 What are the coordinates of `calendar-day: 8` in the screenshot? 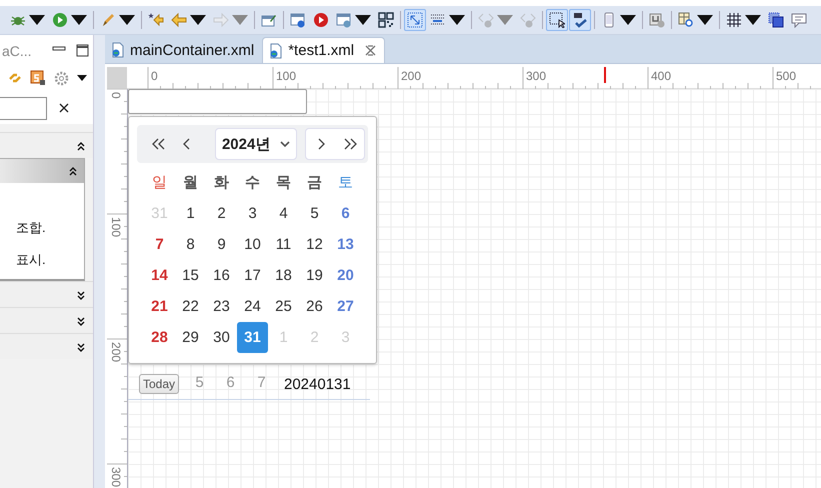 It's located at (190, 244).